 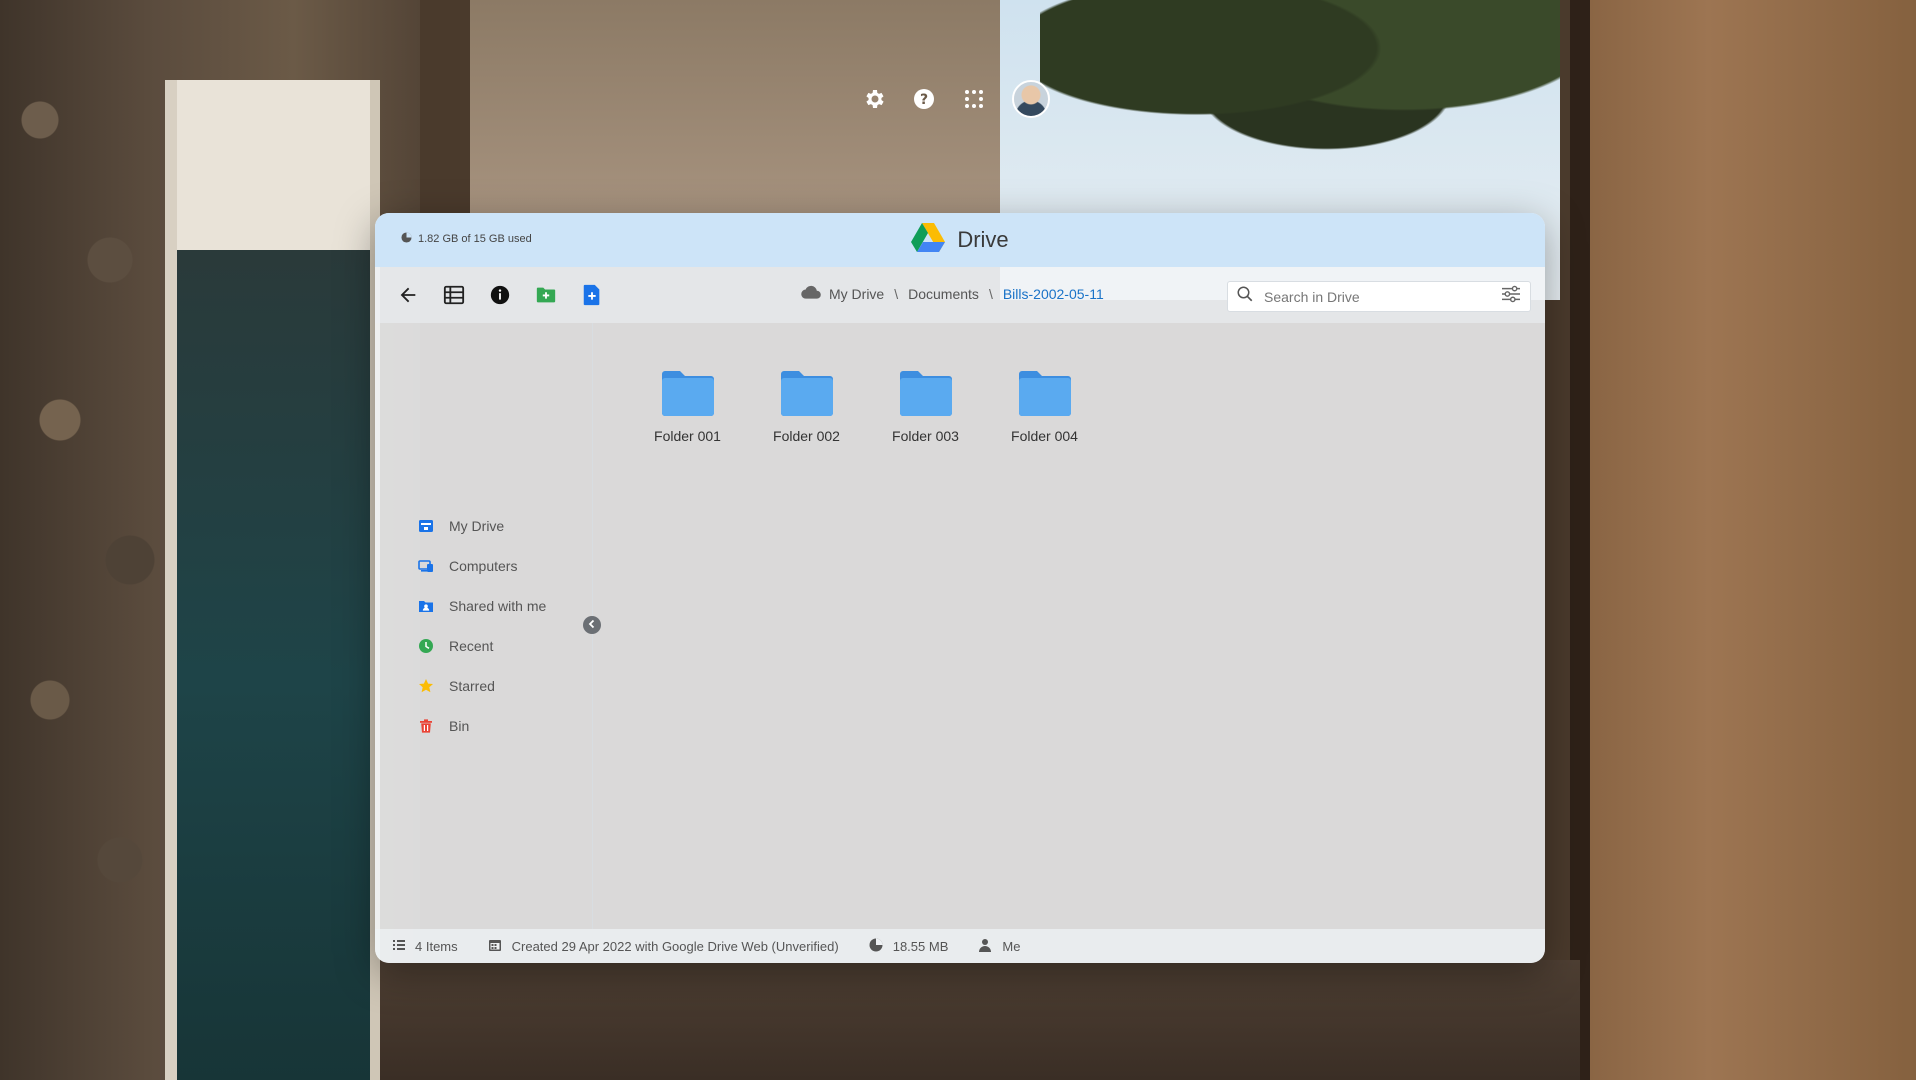 What do you see at coordinates (592, 295) in the screenshot?
I see `new-file-icon` at bounding box center [592, 295].